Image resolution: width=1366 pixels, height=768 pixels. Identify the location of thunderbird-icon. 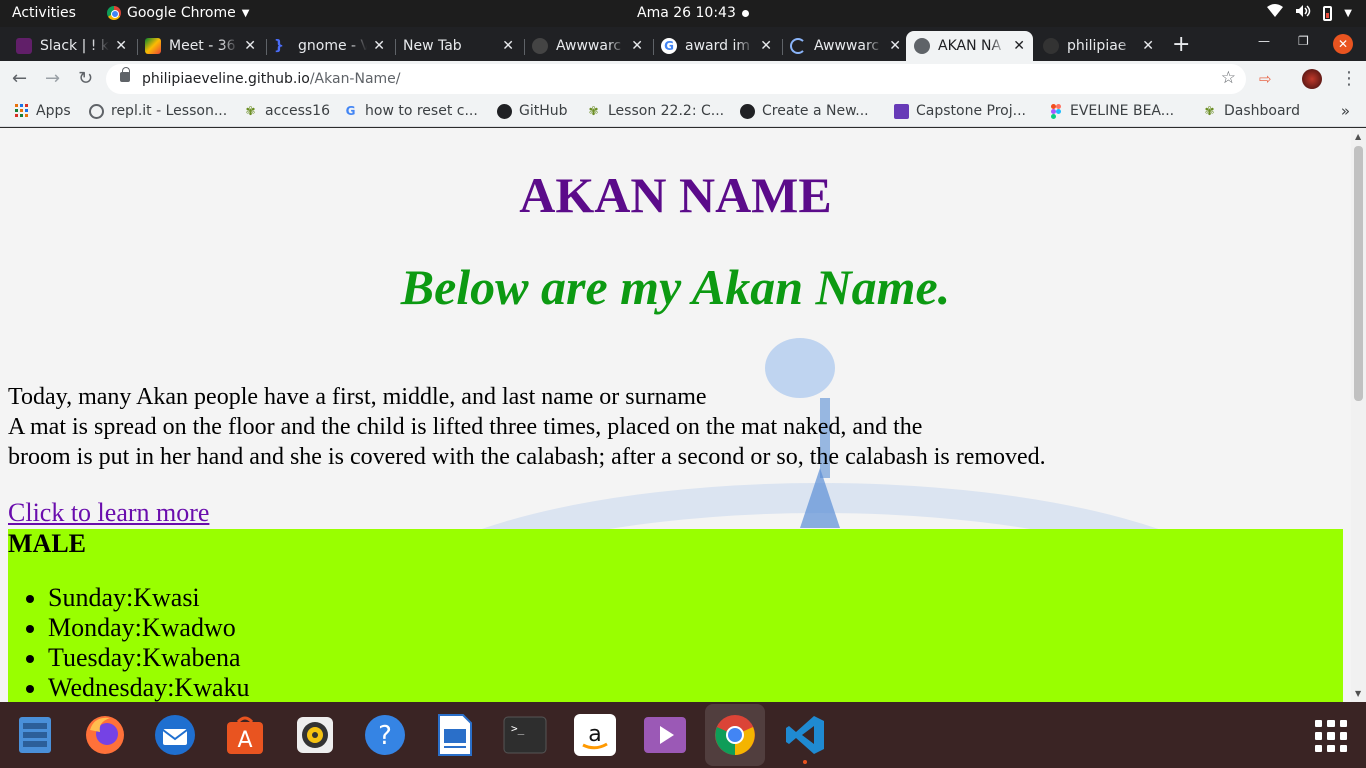
(175, 735).